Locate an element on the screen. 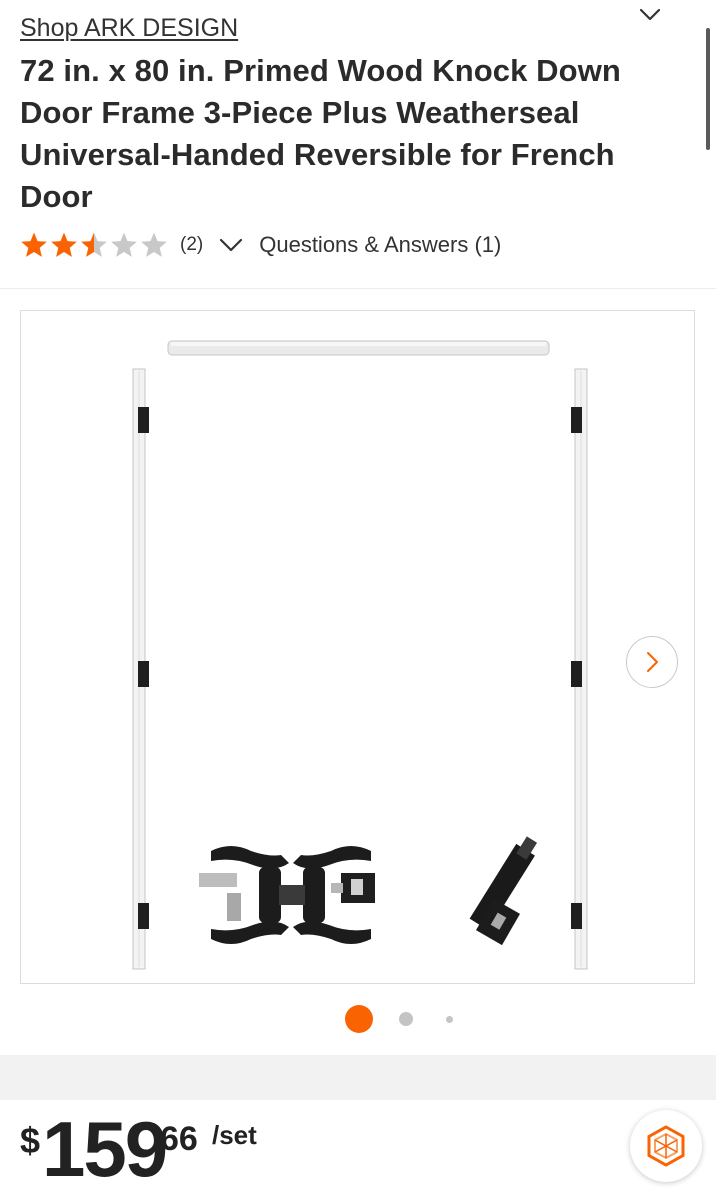  star-rating is located at coordinates (94, 245).